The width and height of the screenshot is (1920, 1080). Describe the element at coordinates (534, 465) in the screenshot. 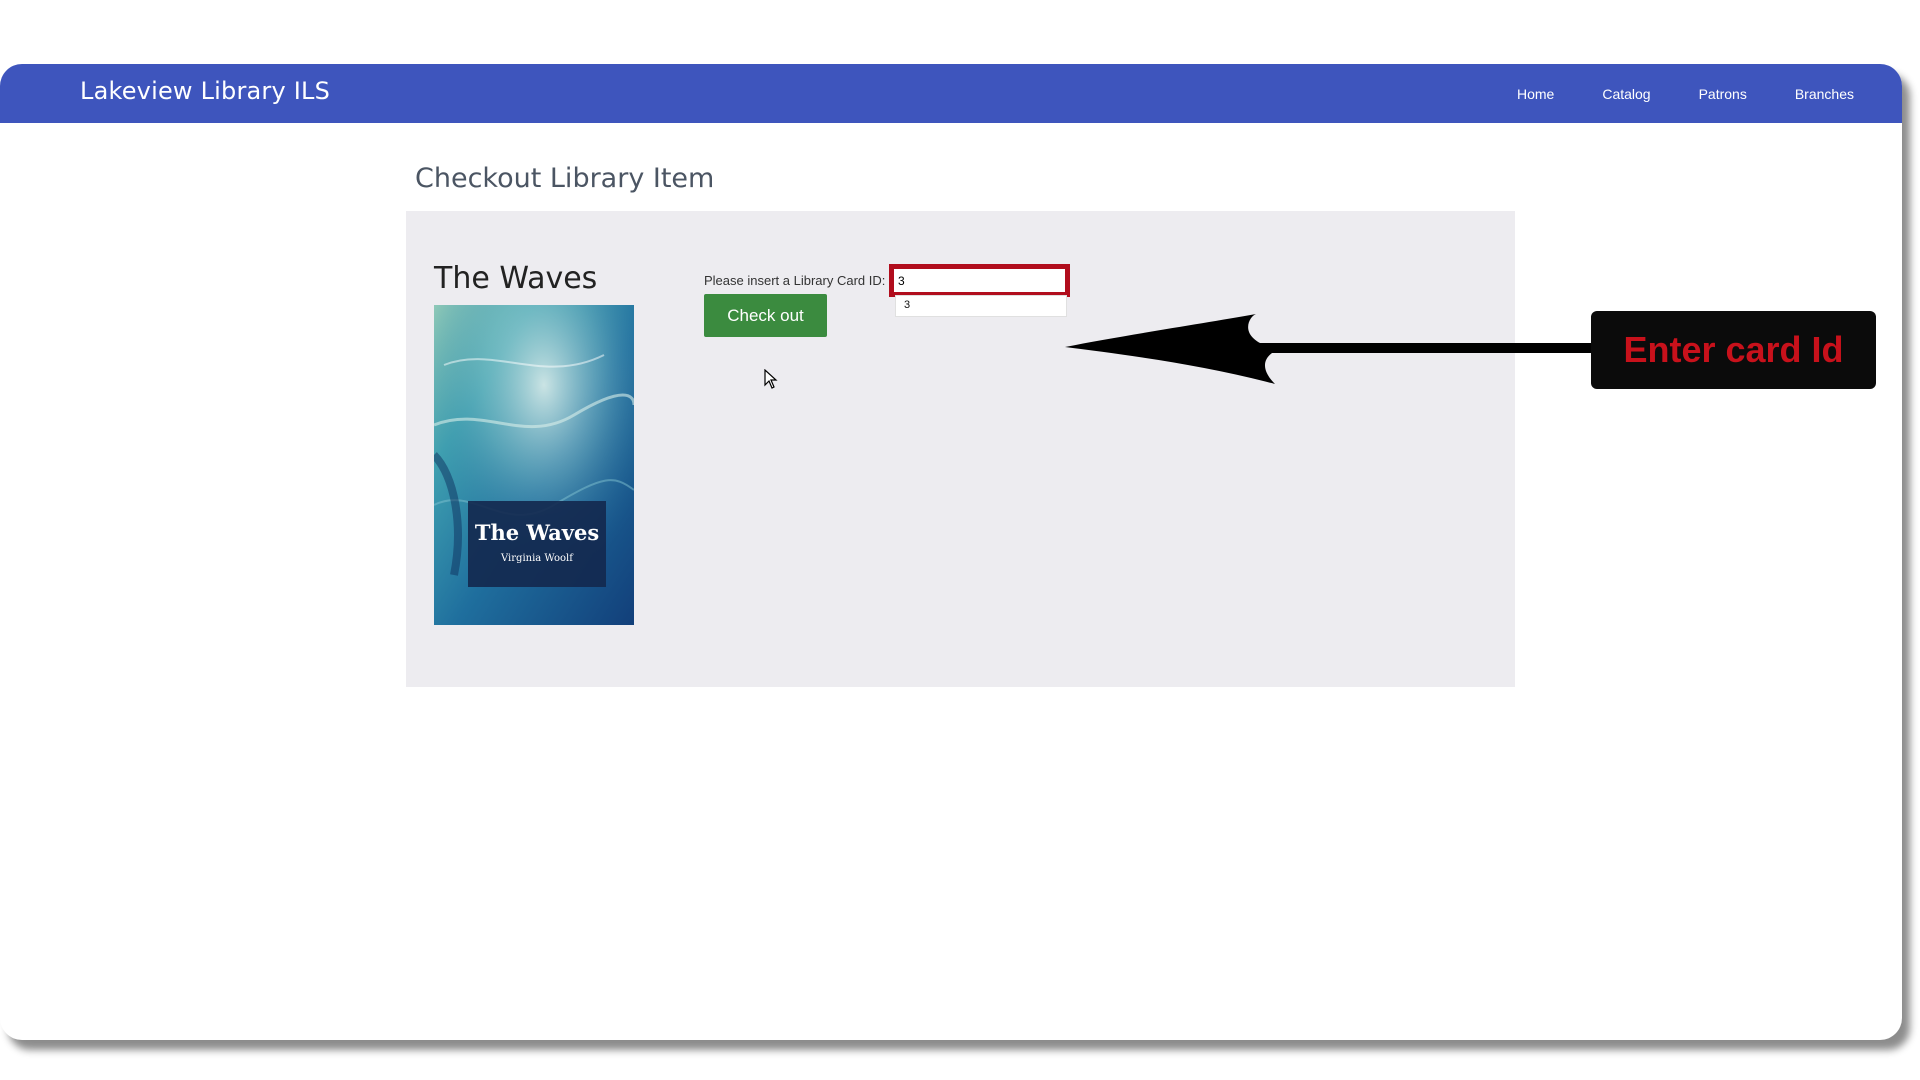

I see `book-cover-image: The Waves Virginia Woolf` at that location.